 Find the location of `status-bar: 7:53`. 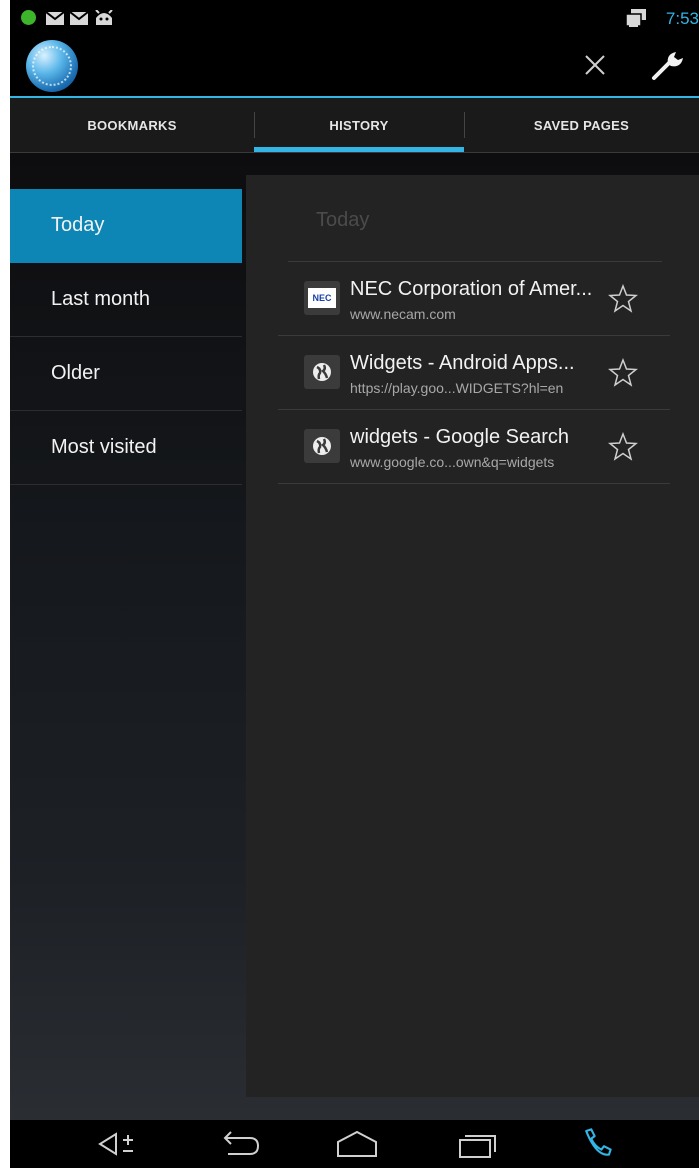

status-bar: 7:53 is located at coordinates (354, 18).